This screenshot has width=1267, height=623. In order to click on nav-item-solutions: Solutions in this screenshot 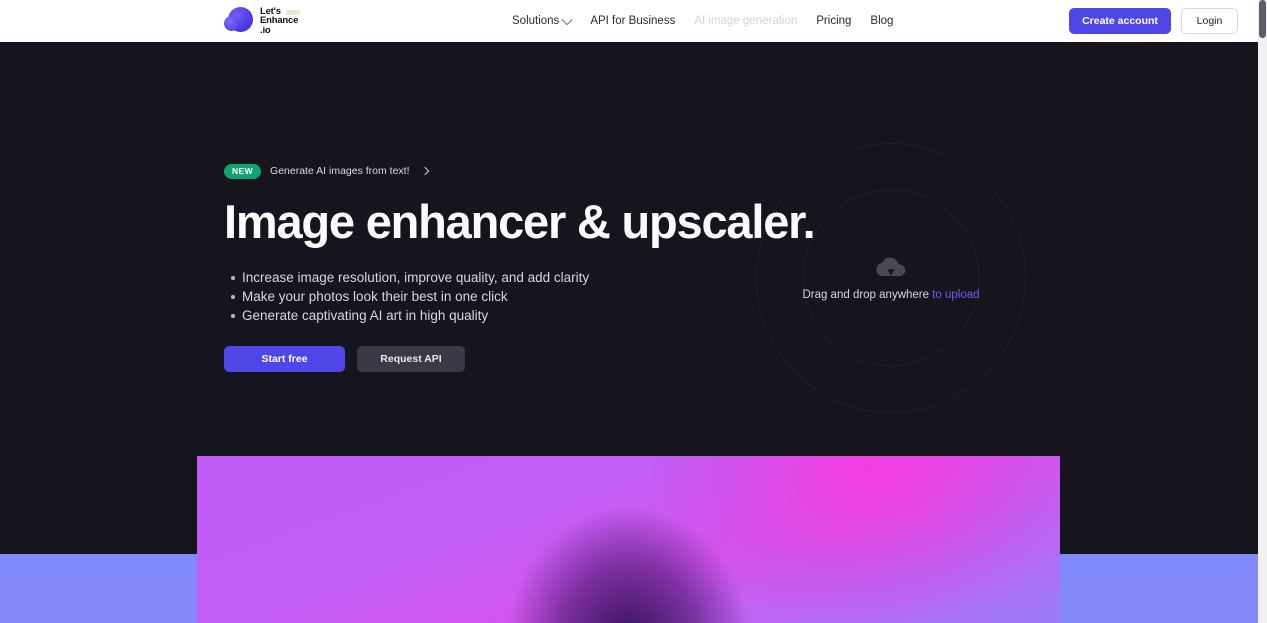, I will do `click(542, 20)`.